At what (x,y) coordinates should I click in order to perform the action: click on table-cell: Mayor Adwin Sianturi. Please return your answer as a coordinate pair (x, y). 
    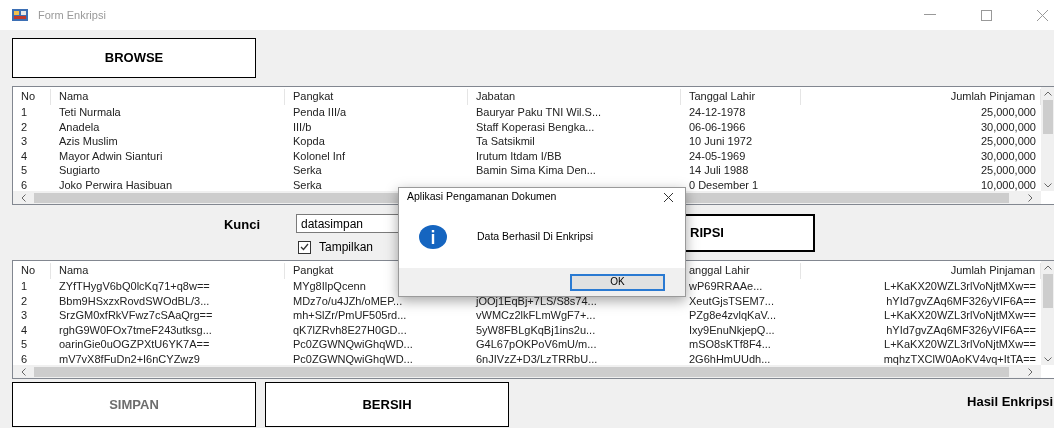
    Looking at the image, I should click on (111, 155).